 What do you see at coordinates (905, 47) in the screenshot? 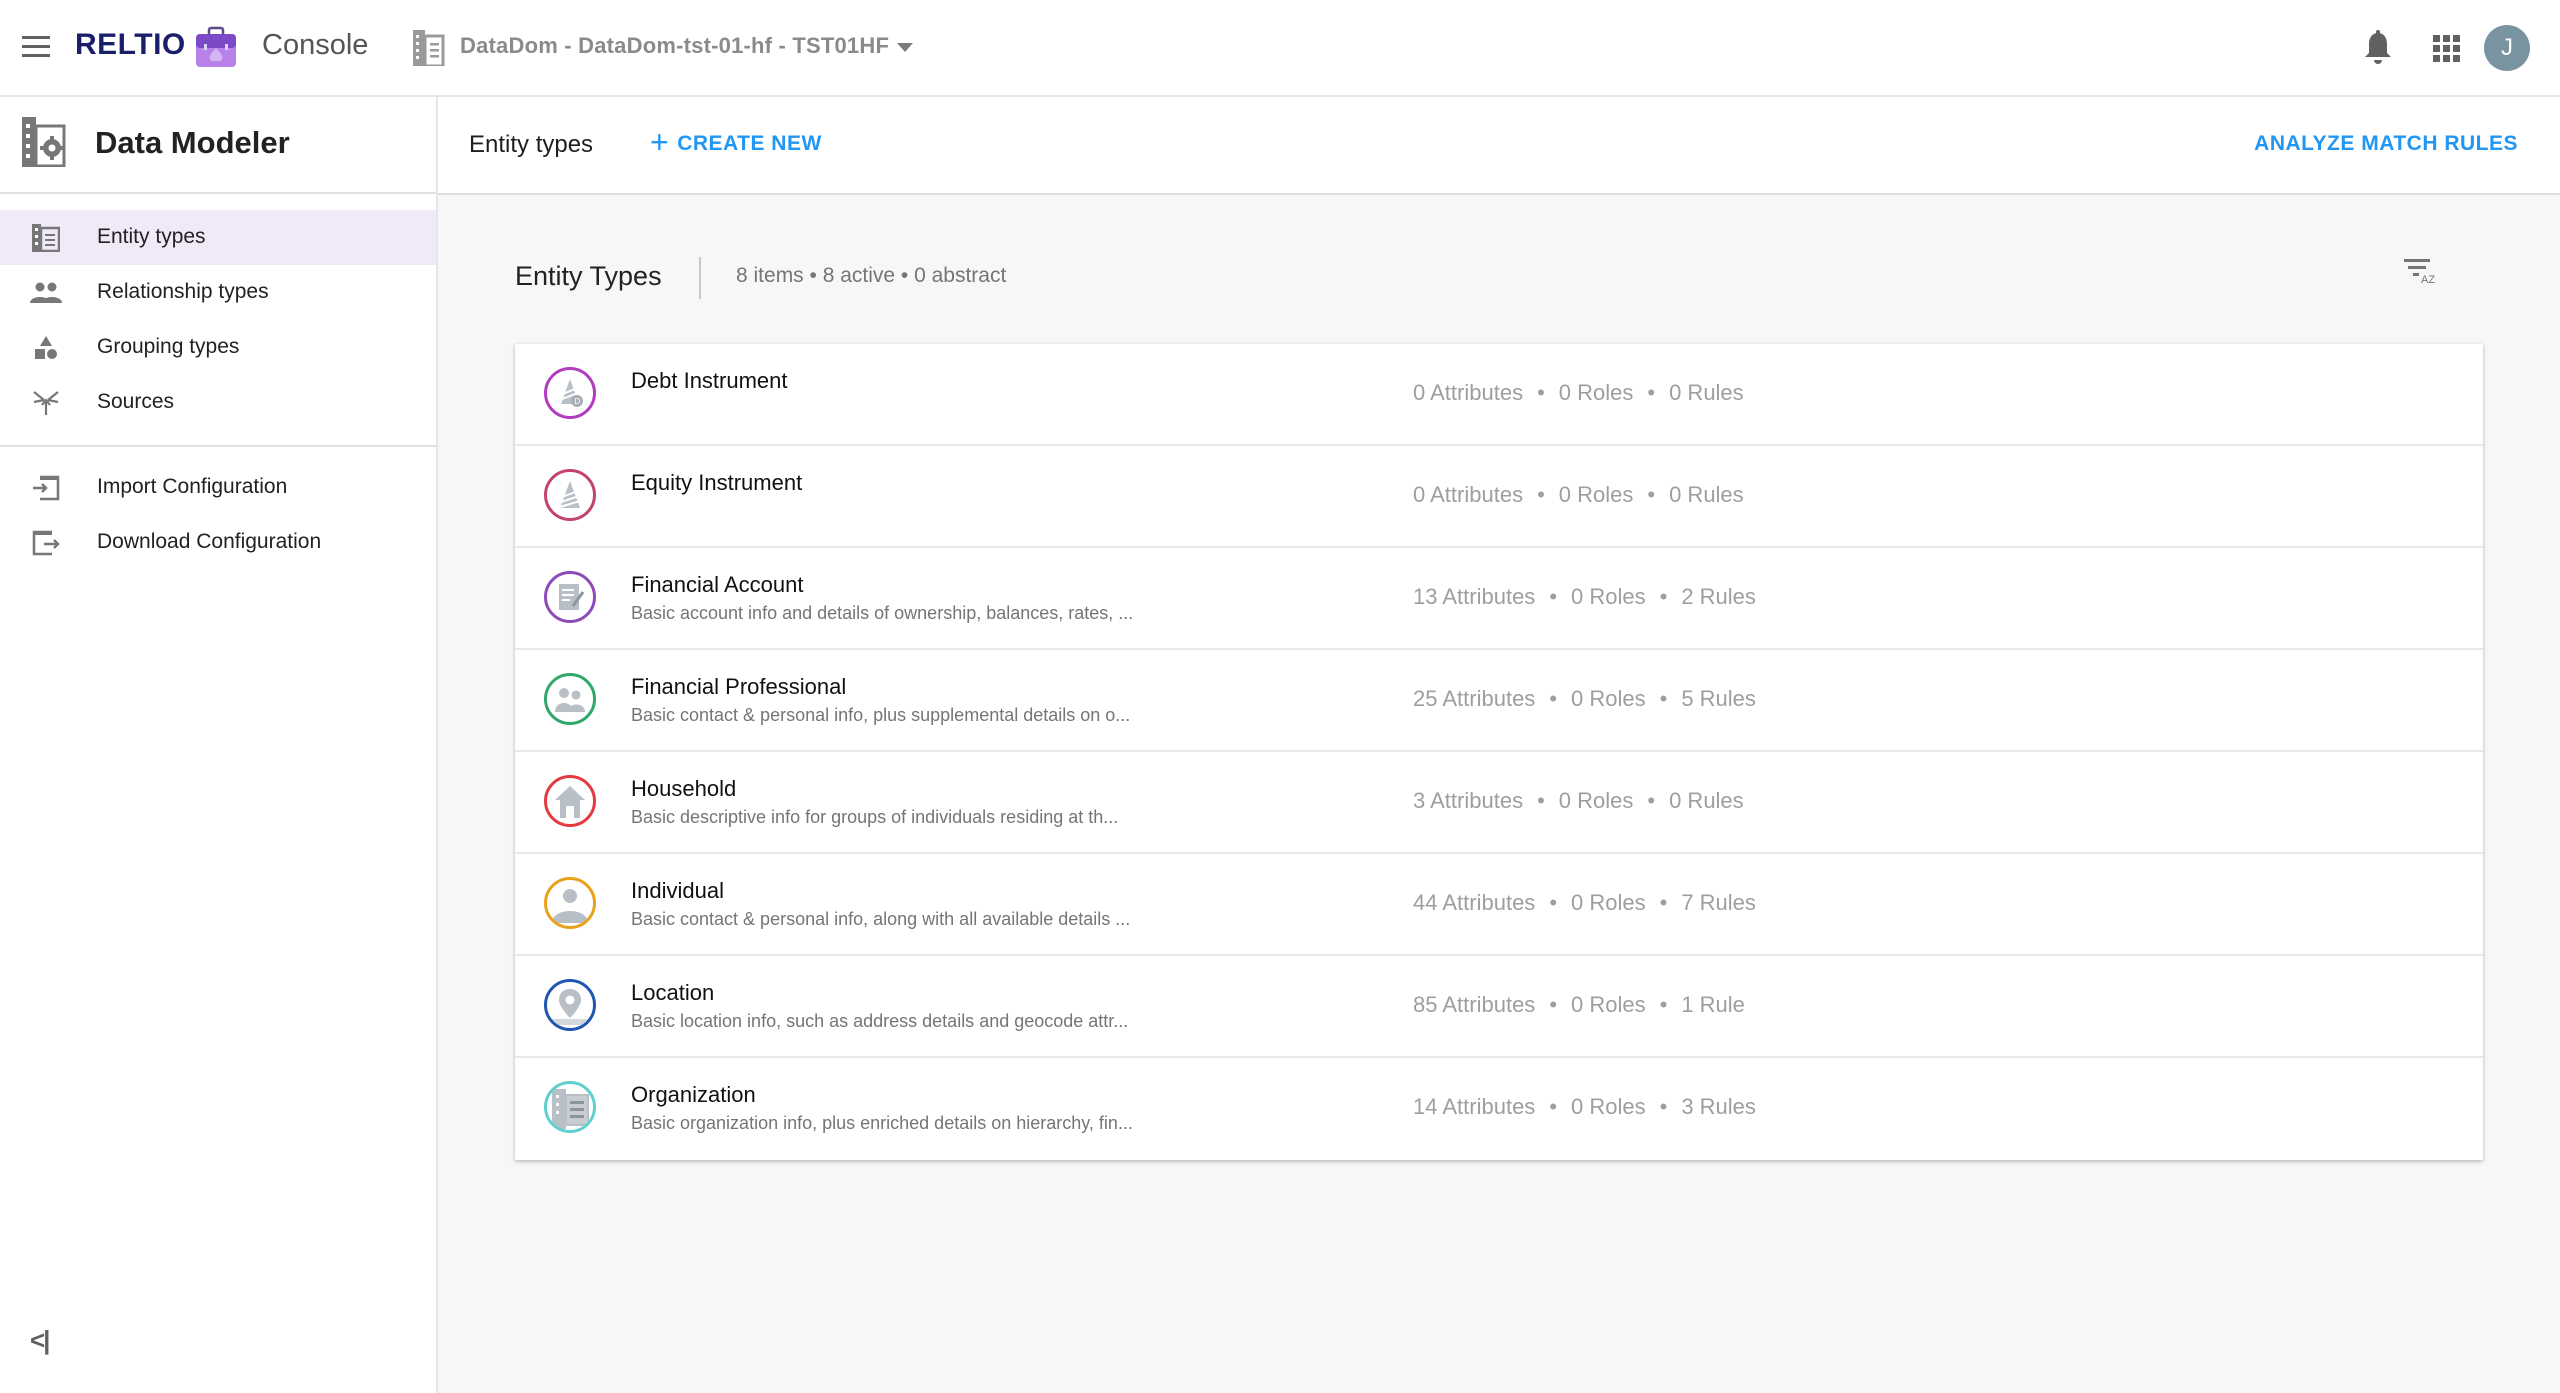
I see `tenant-dropdown-caret-icon` at bounding box center [905, 47].